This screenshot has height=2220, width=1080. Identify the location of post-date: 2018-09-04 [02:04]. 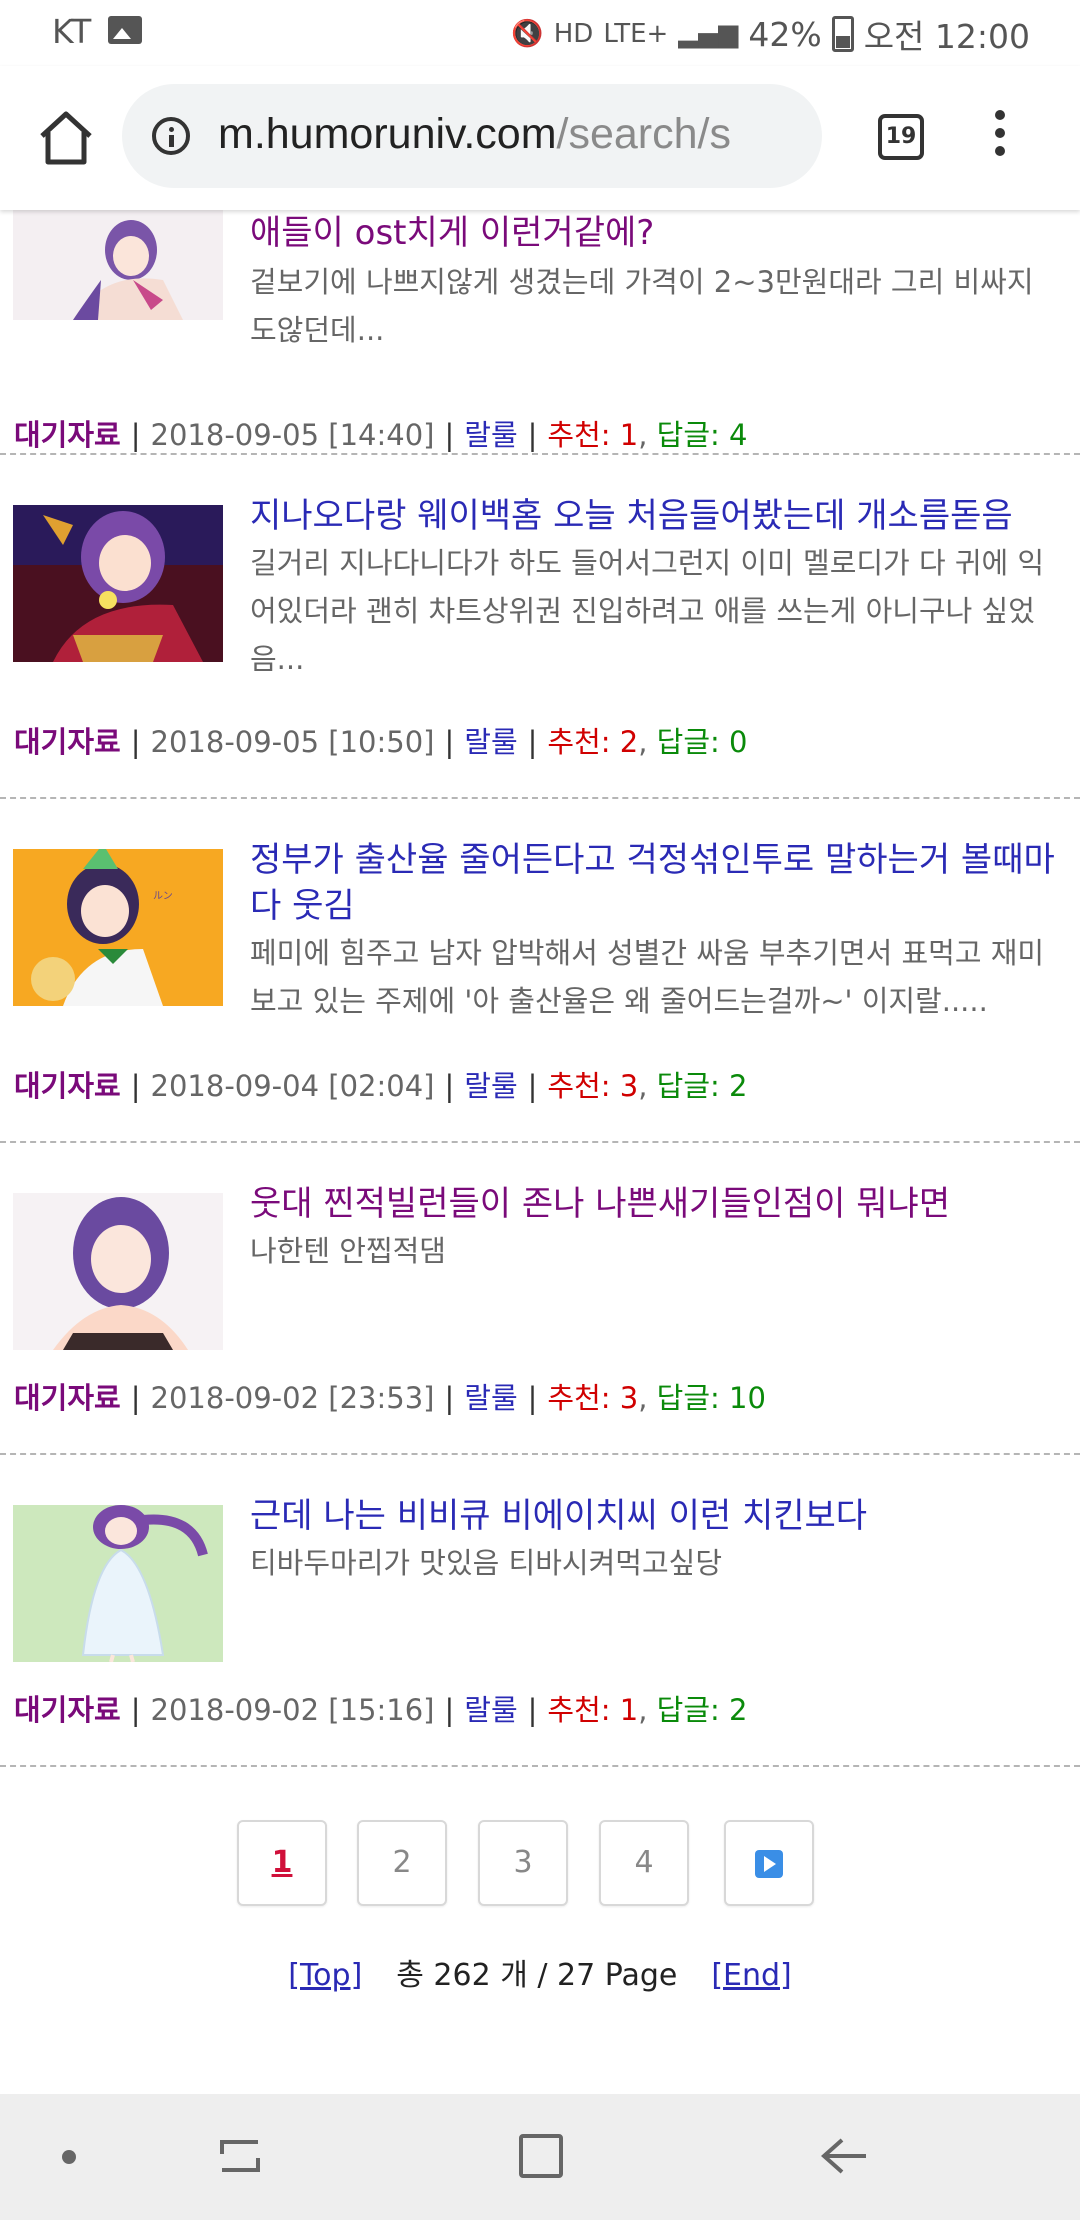
(292, 1086).